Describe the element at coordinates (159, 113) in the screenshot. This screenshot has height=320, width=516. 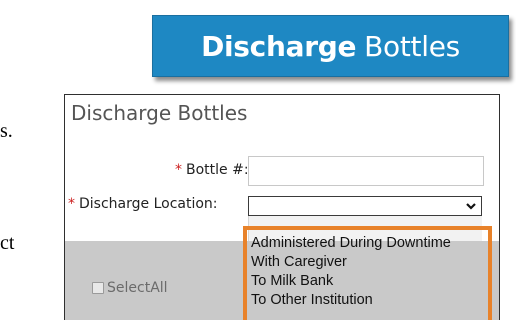
I see `panel-title: Discharge Bottles` at that location.